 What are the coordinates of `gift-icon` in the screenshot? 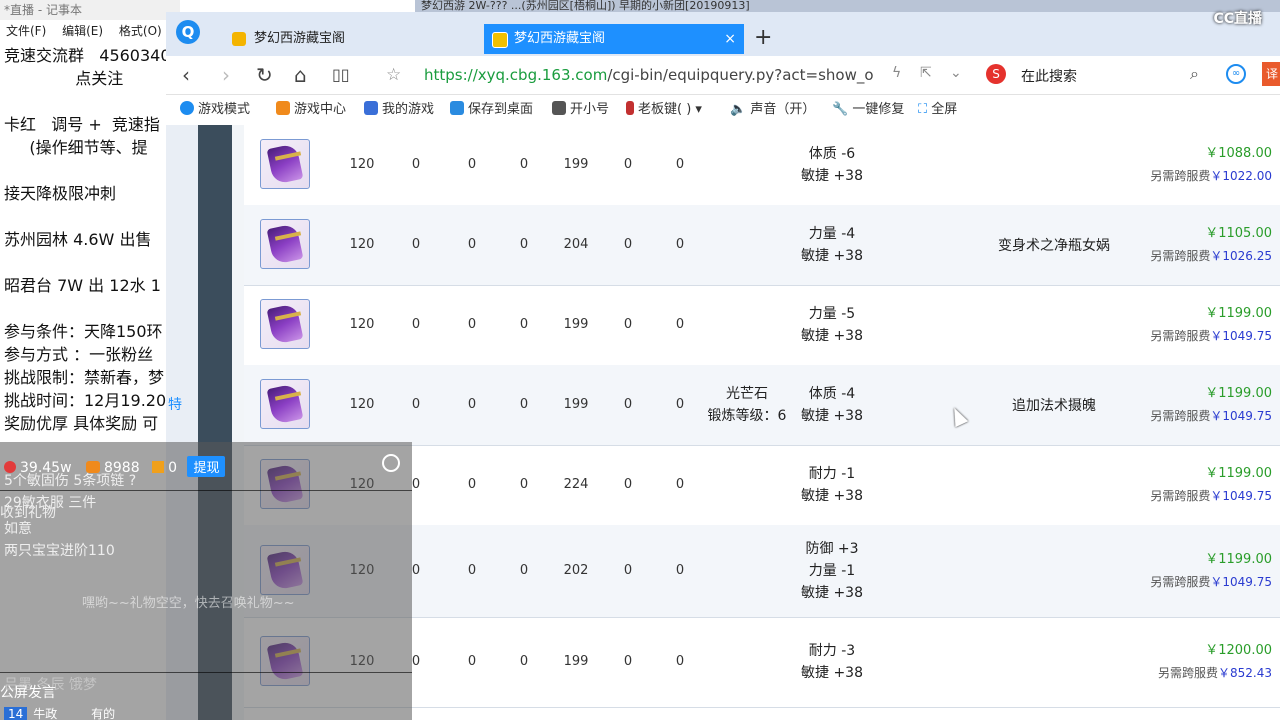 It's located at (158, 467).